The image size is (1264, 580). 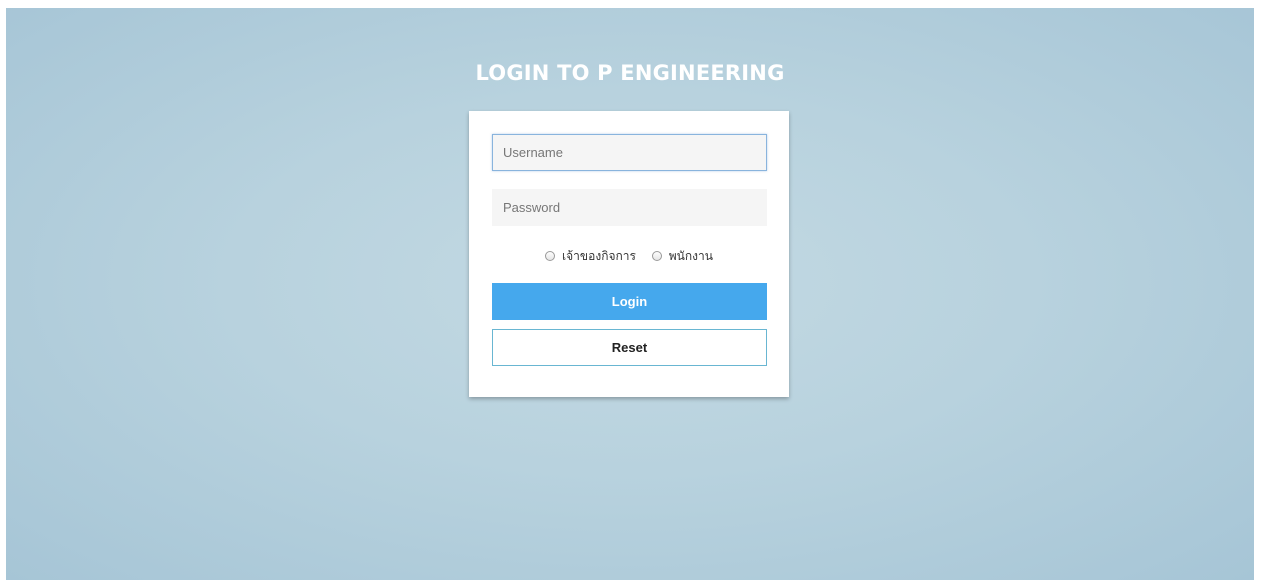 What do you see at coordinates (656, 256) in the screenshot?
I see `radio-employee-circle` at bounding box center [656, 256].